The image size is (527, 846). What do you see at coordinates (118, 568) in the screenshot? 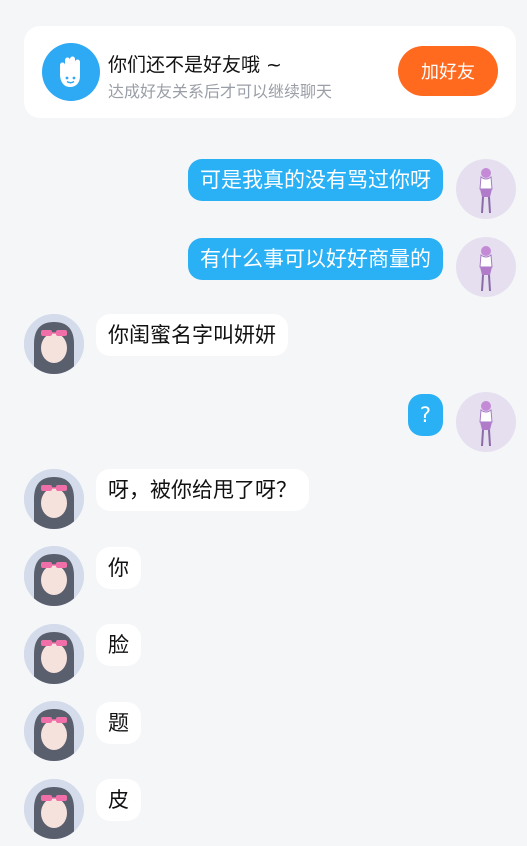
I see `message-bubble-other: 你` at bounding box center [118, 568].